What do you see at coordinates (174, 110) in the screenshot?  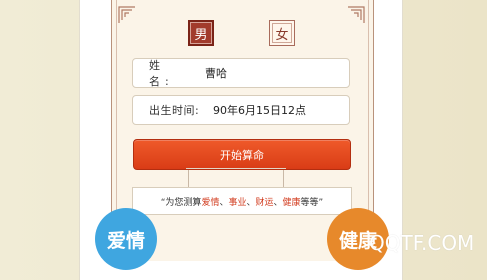 I see `birth-time-label: 出生时间:` at bounding box center [174, 110].